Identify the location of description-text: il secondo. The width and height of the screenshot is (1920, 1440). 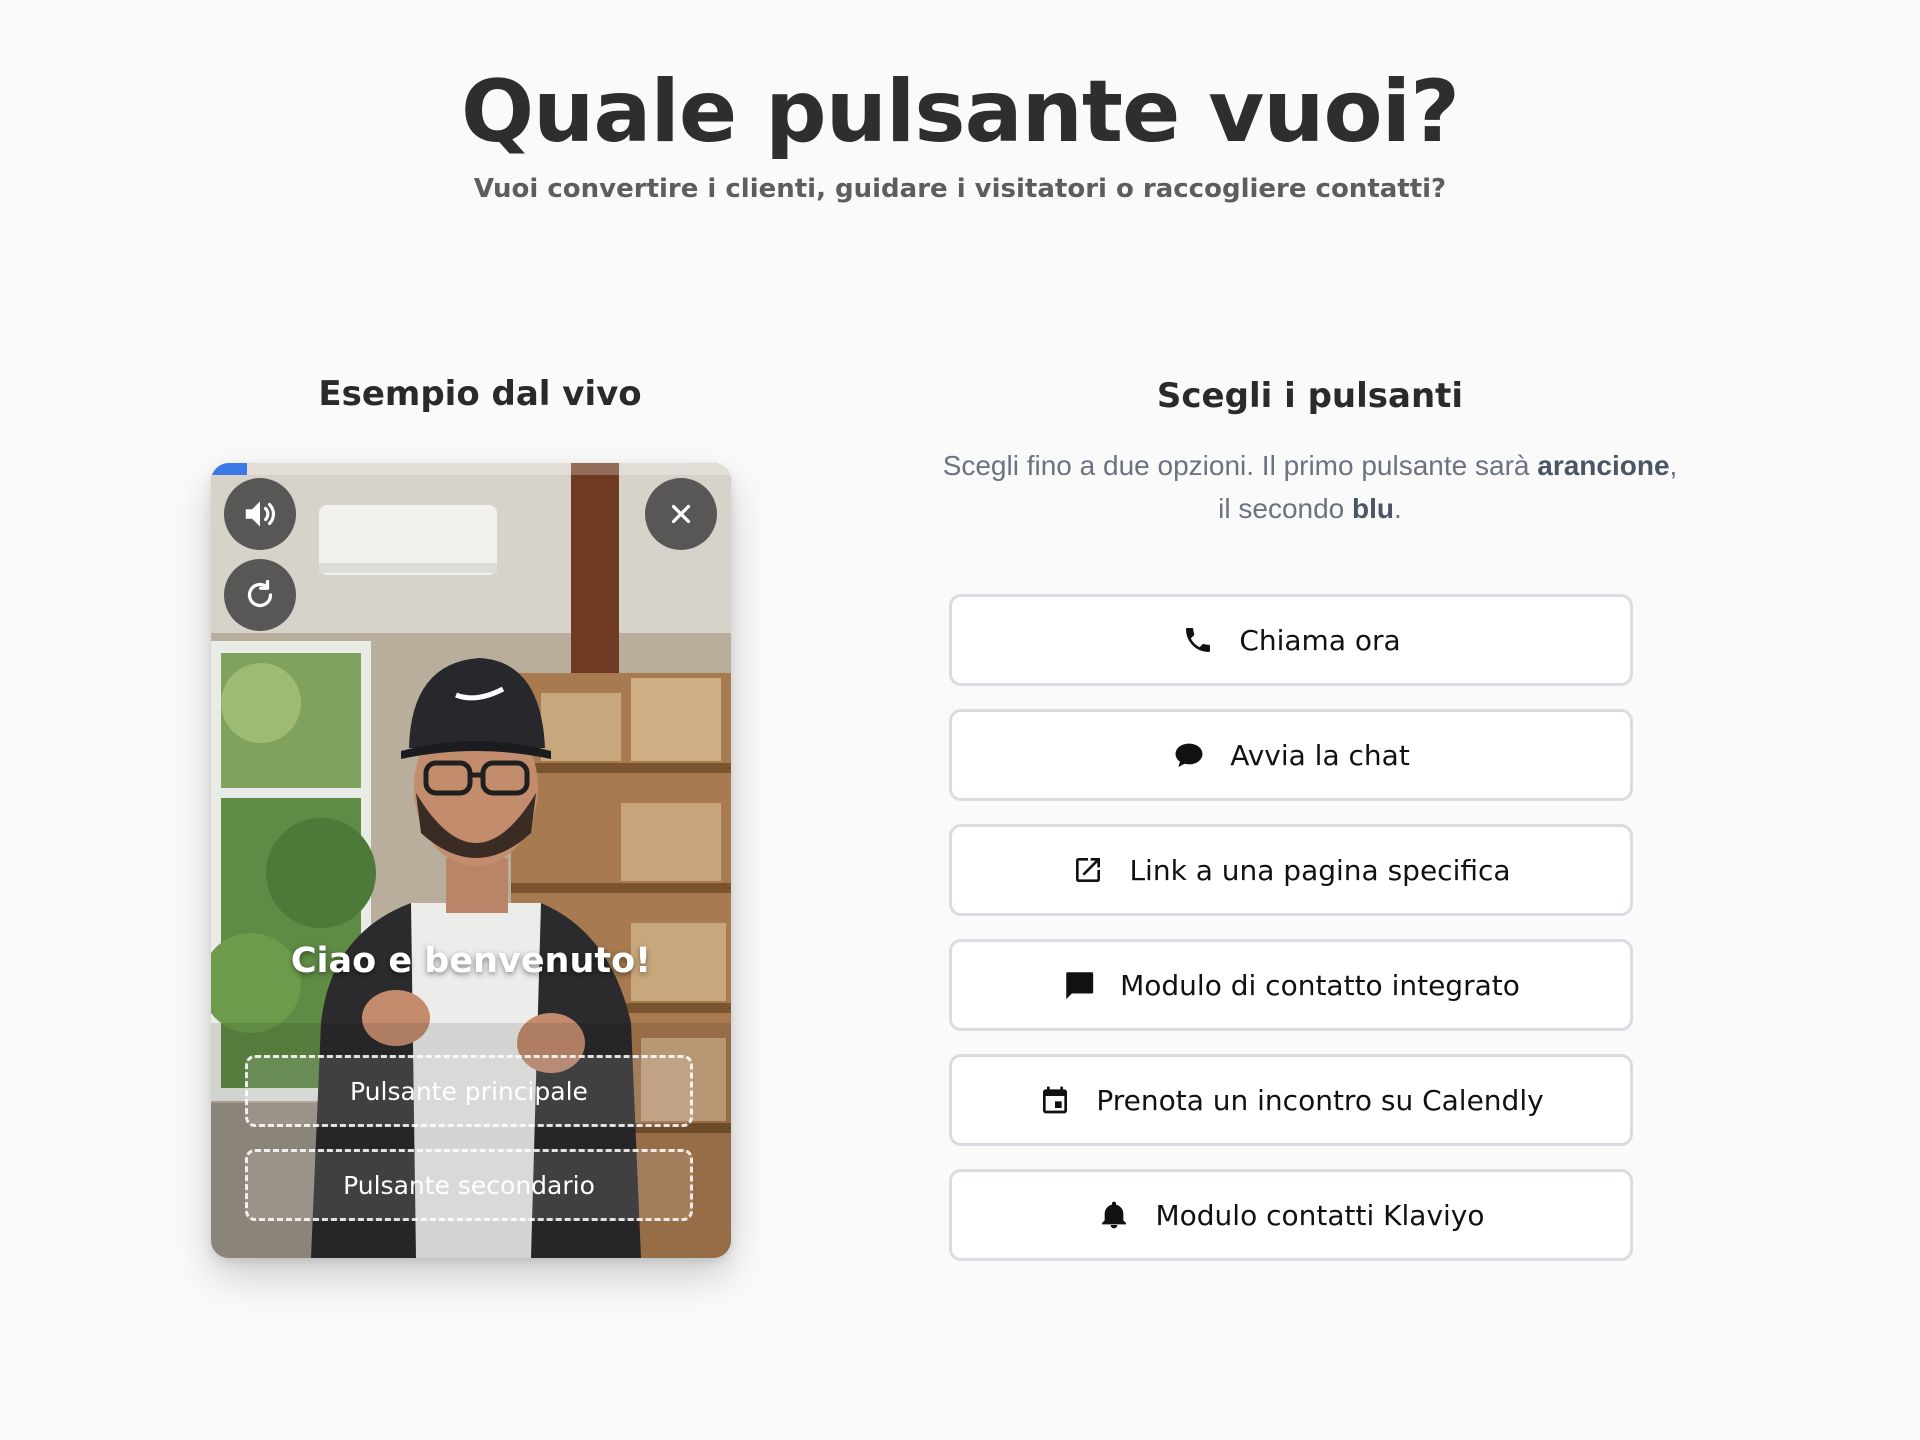
(1285, 508).